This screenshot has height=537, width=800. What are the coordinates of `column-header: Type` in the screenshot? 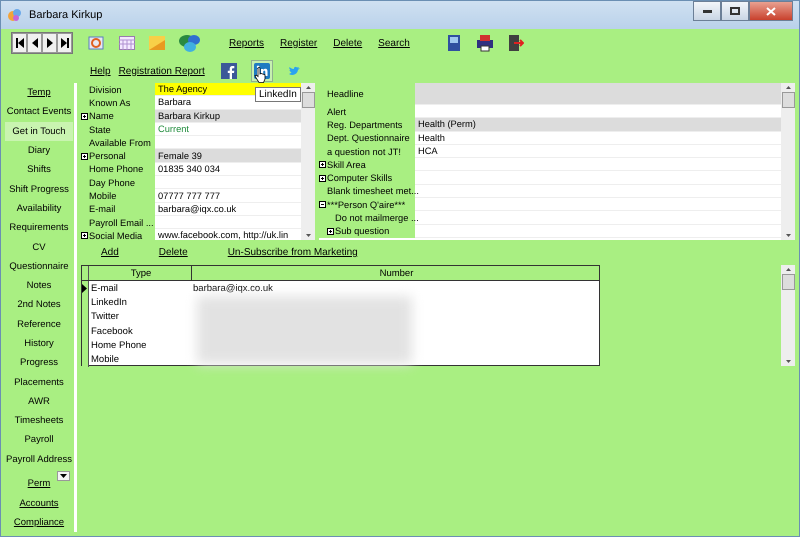 It's located at (140, 273).